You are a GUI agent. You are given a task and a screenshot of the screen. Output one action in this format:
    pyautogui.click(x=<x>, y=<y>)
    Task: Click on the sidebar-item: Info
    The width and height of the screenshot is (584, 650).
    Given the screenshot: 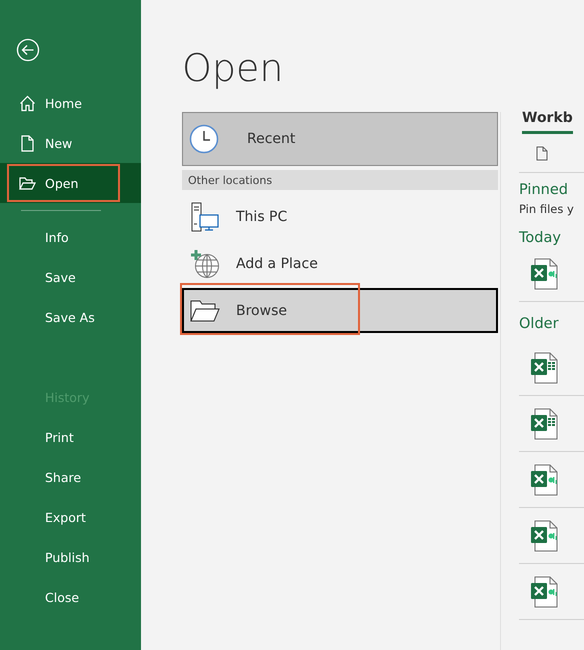 What is the action you would take?
    pyautogui.click(x=70, y=237)
    